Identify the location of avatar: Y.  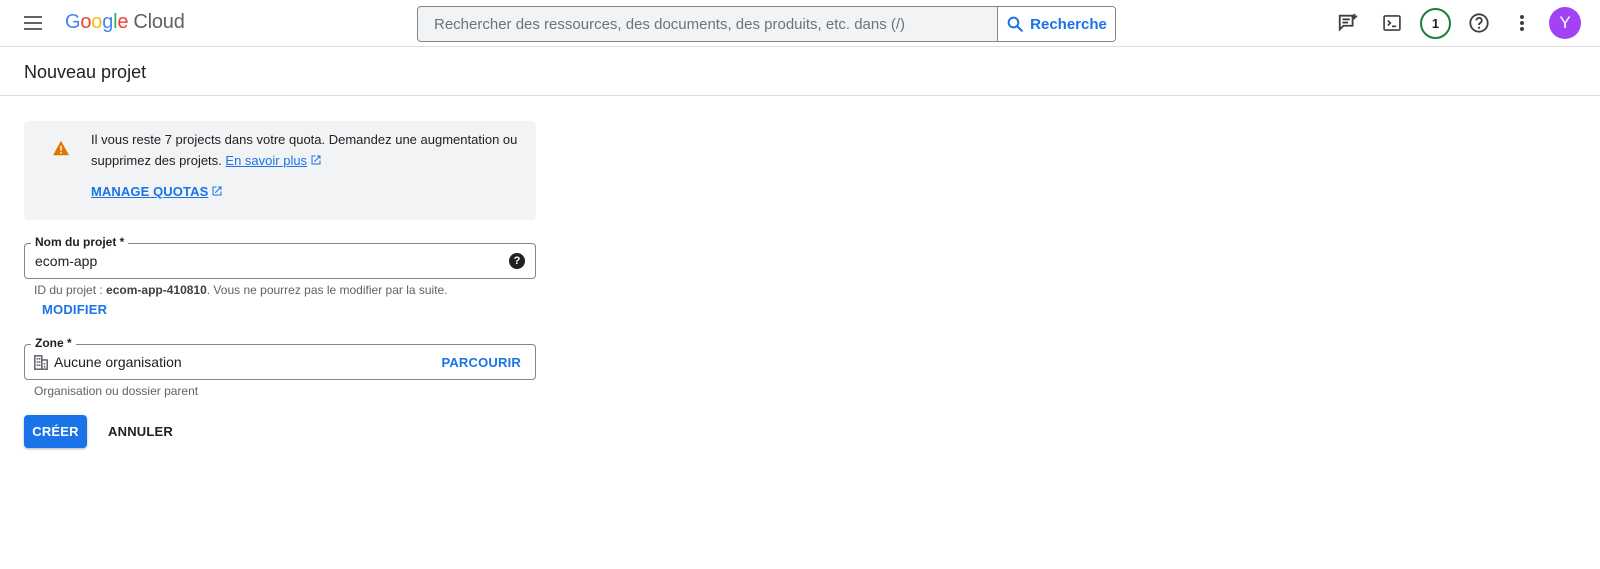
(1565, 23).